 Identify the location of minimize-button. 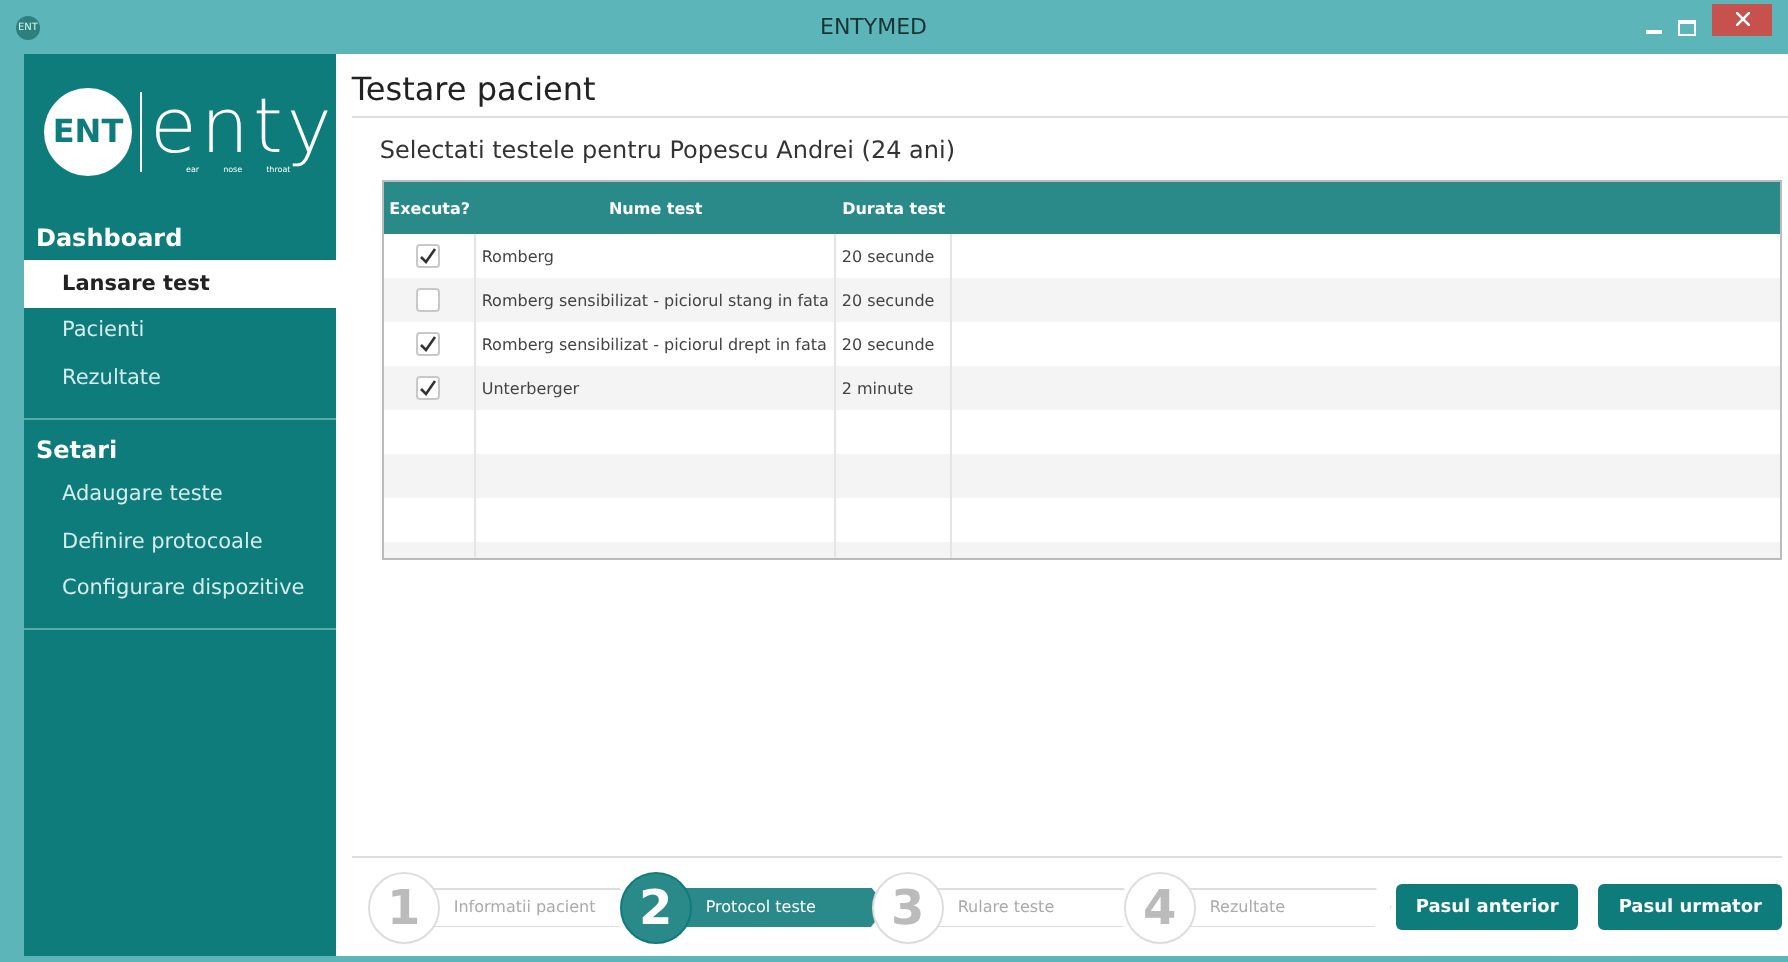
(1654, 31).